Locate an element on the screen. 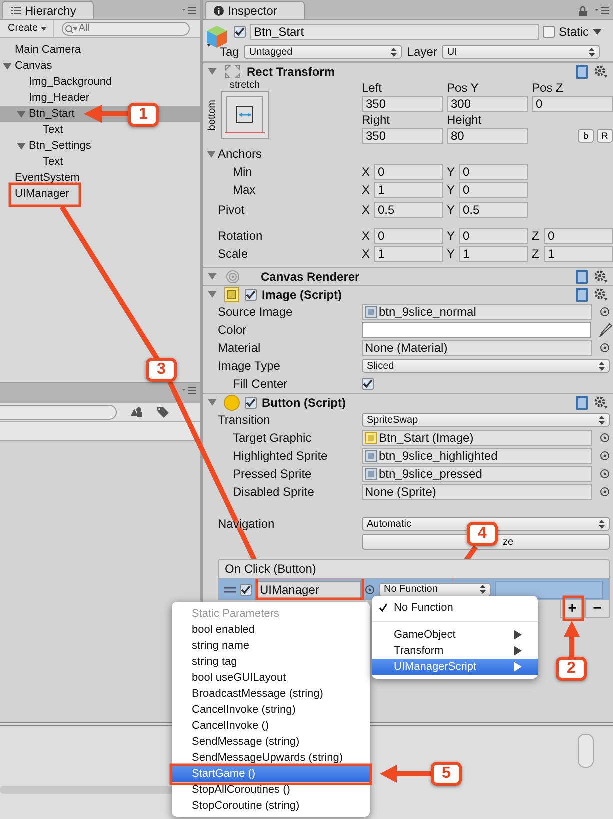 Image resolution: width=613 pixels, height=819 pixels. property-label: Color is located at coordinates (232, 330).